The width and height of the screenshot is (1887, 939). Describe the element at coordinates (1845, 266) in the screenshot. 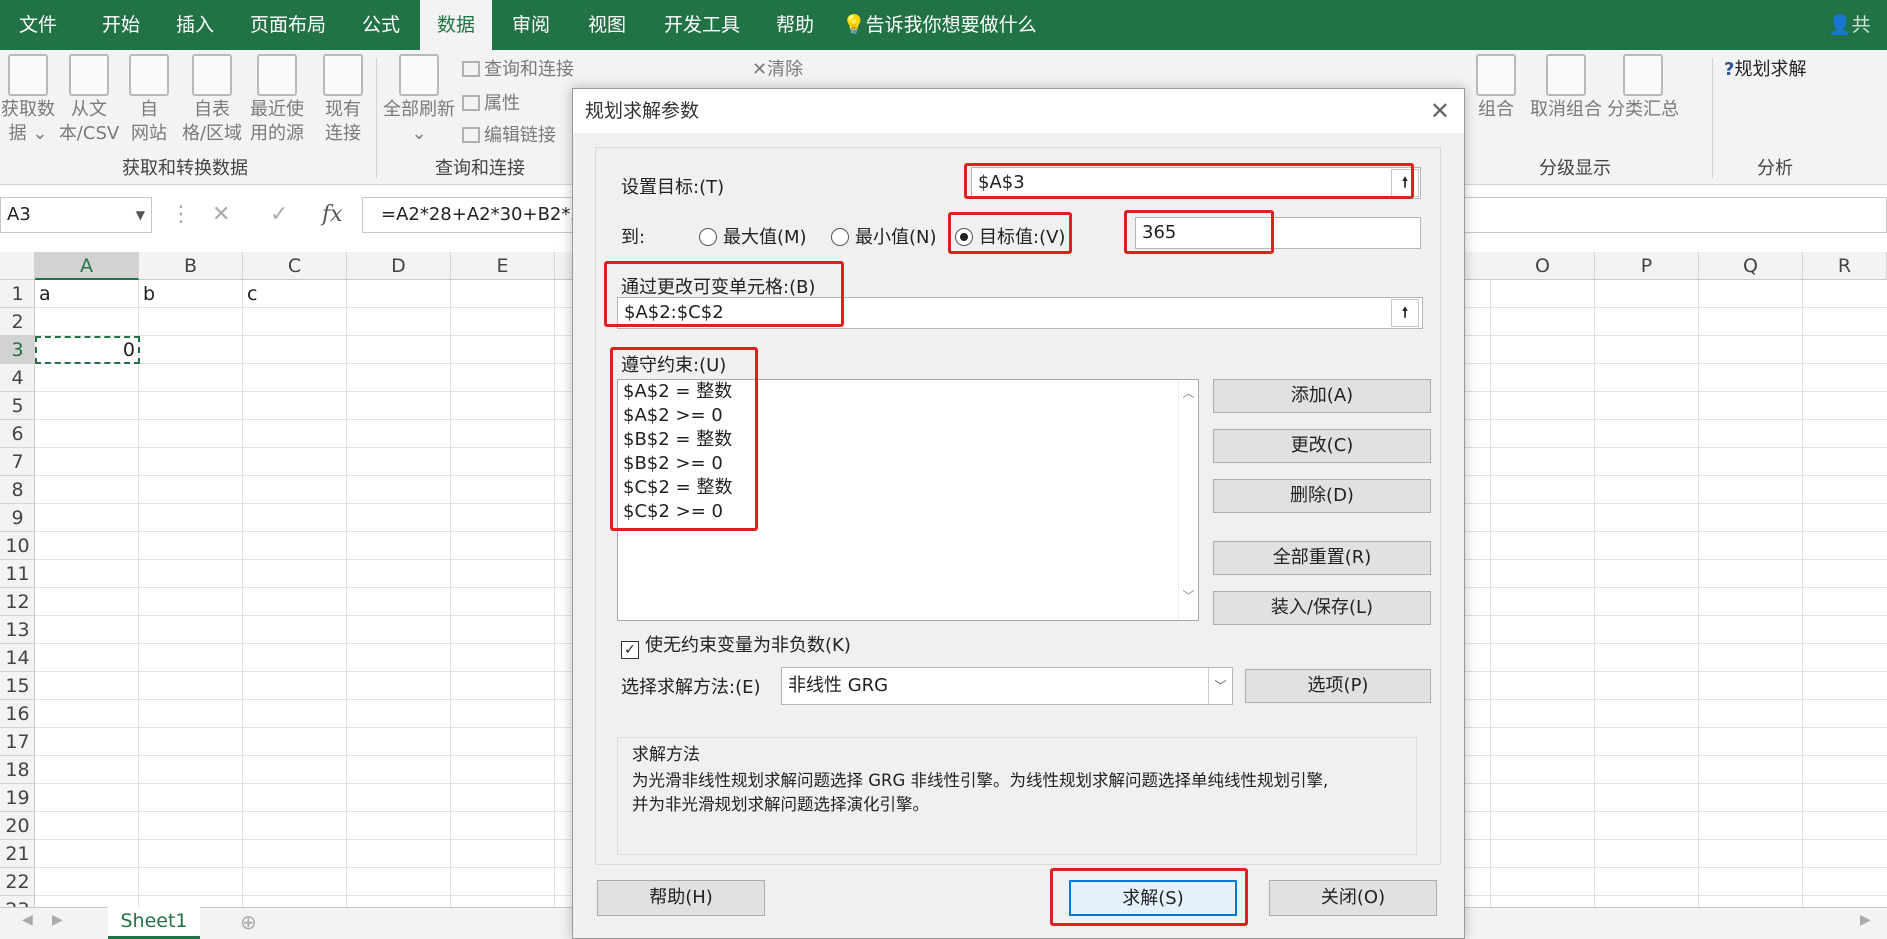

I see `column-header: R` at that location.